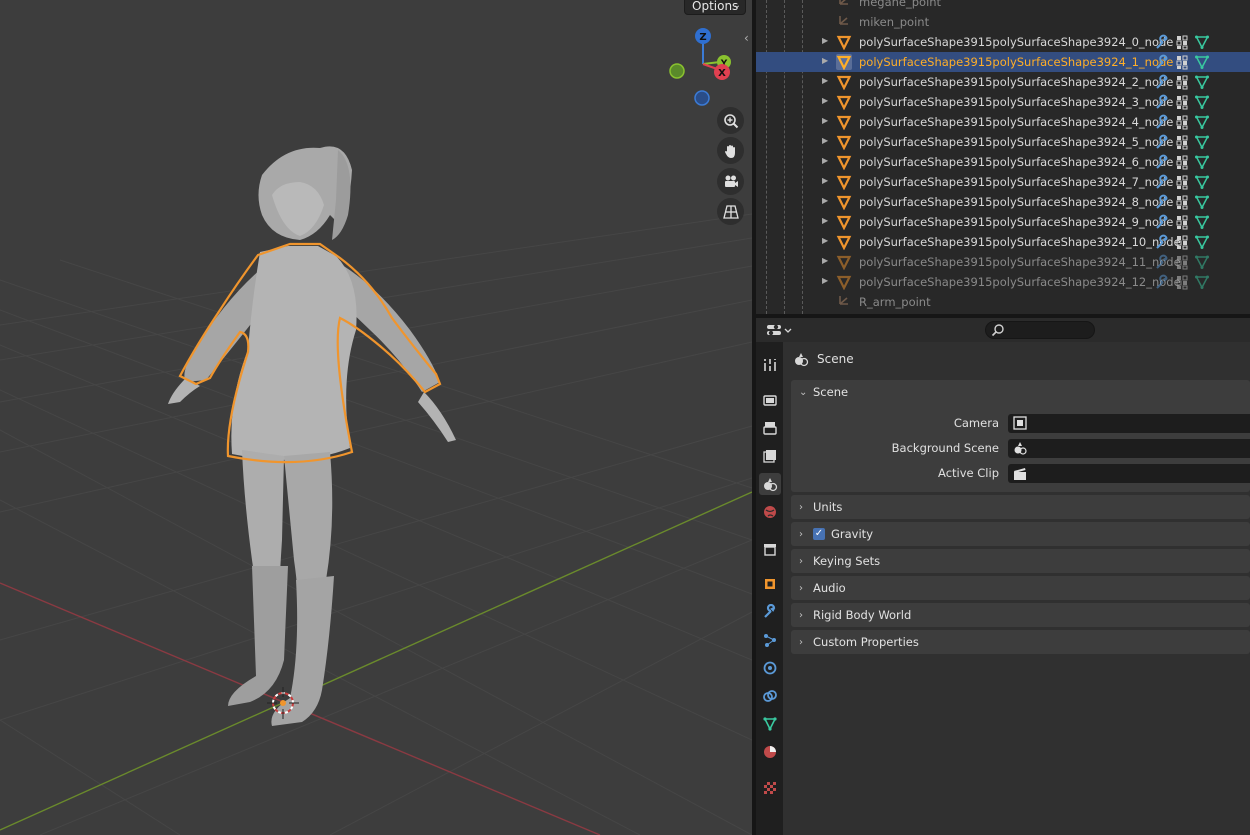  I want to click on panel-header: › Units, so click(1020, 507).